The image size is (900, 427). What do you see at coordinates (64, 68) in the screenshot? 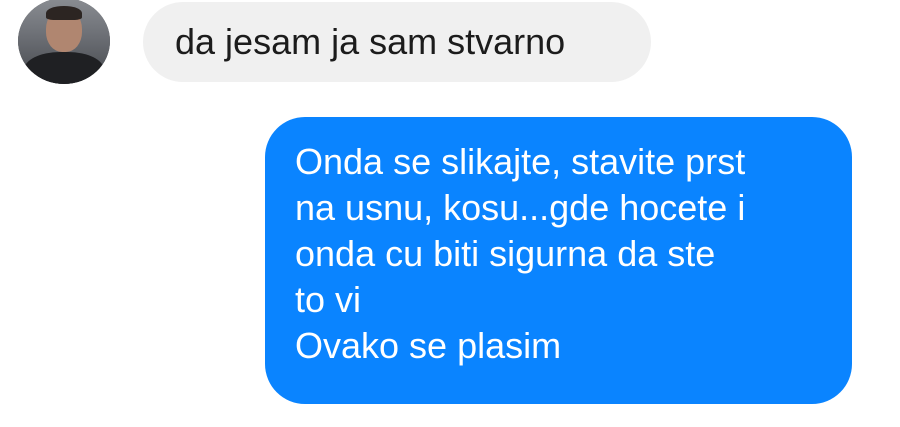
I see `avatar-shoulders` at bounding box center [64, 68].